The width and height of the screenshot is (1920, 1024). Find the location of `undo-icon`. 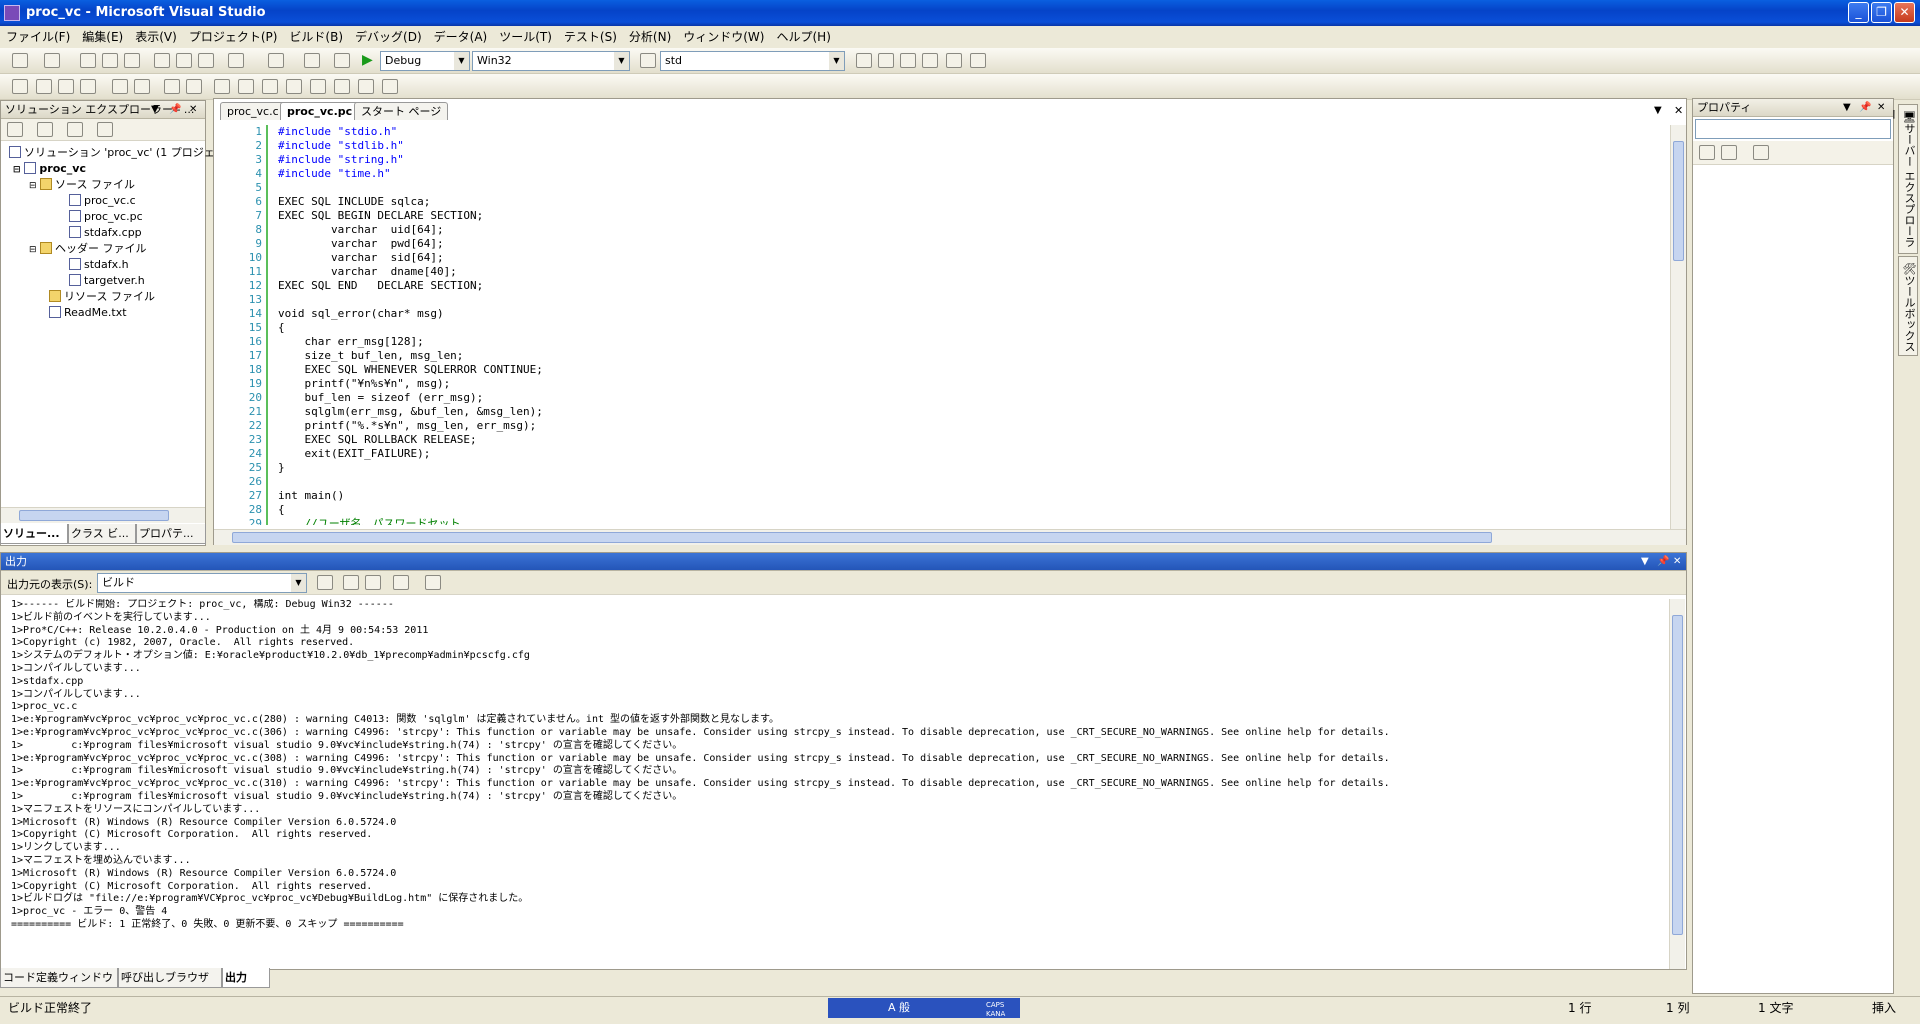

undo-icon is located at coordinates (236, 60).